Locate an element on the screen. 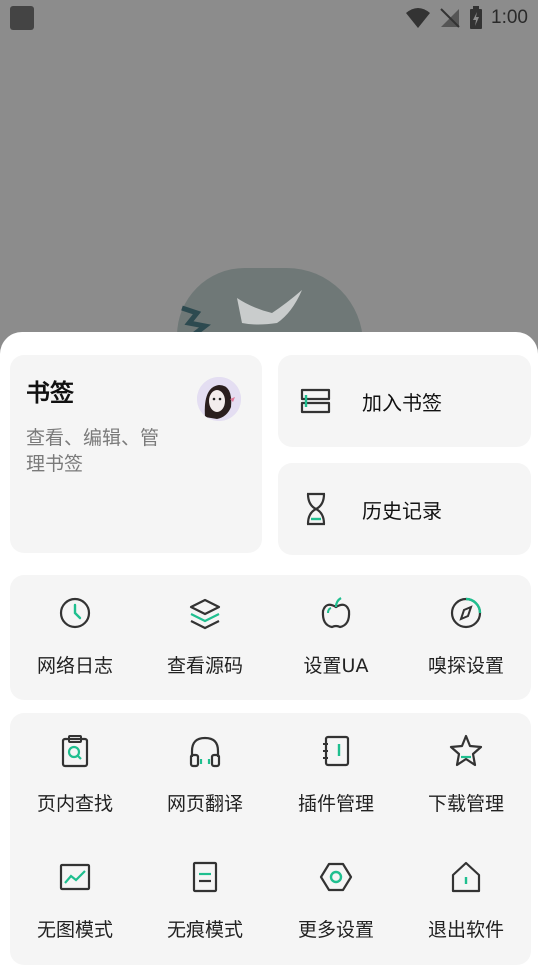 The height and width of the screenshot is (973, 538). translate-page-button: 网页翻译 is located at coordinates (205, 768).